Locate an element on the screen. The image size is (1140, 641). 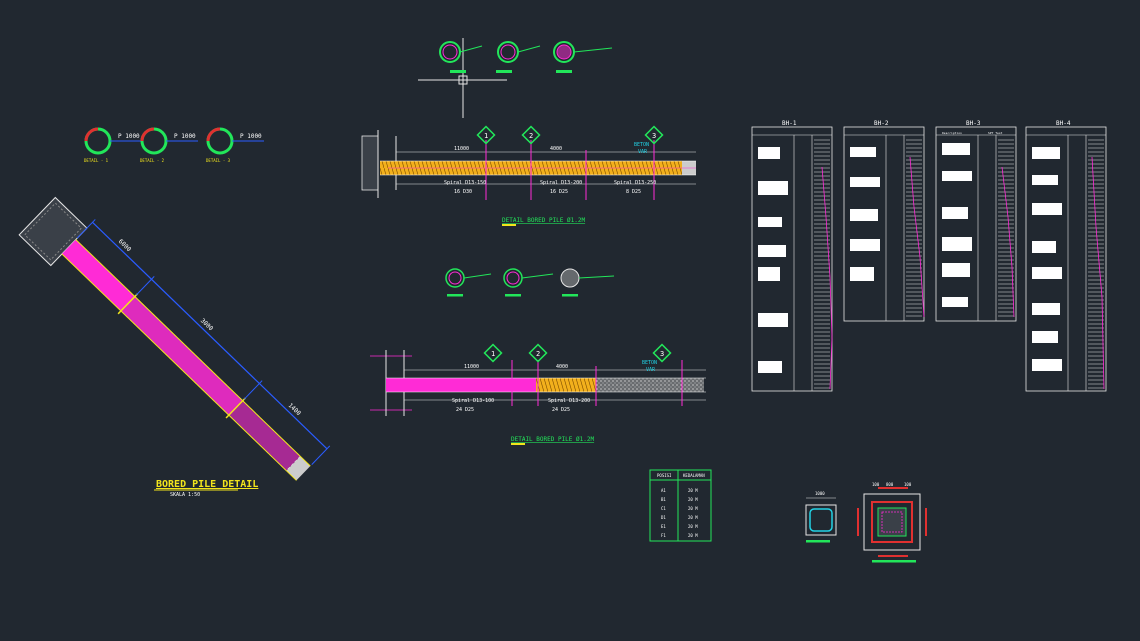
section-label-3: P 1000 is located at coordinates (251, 136).